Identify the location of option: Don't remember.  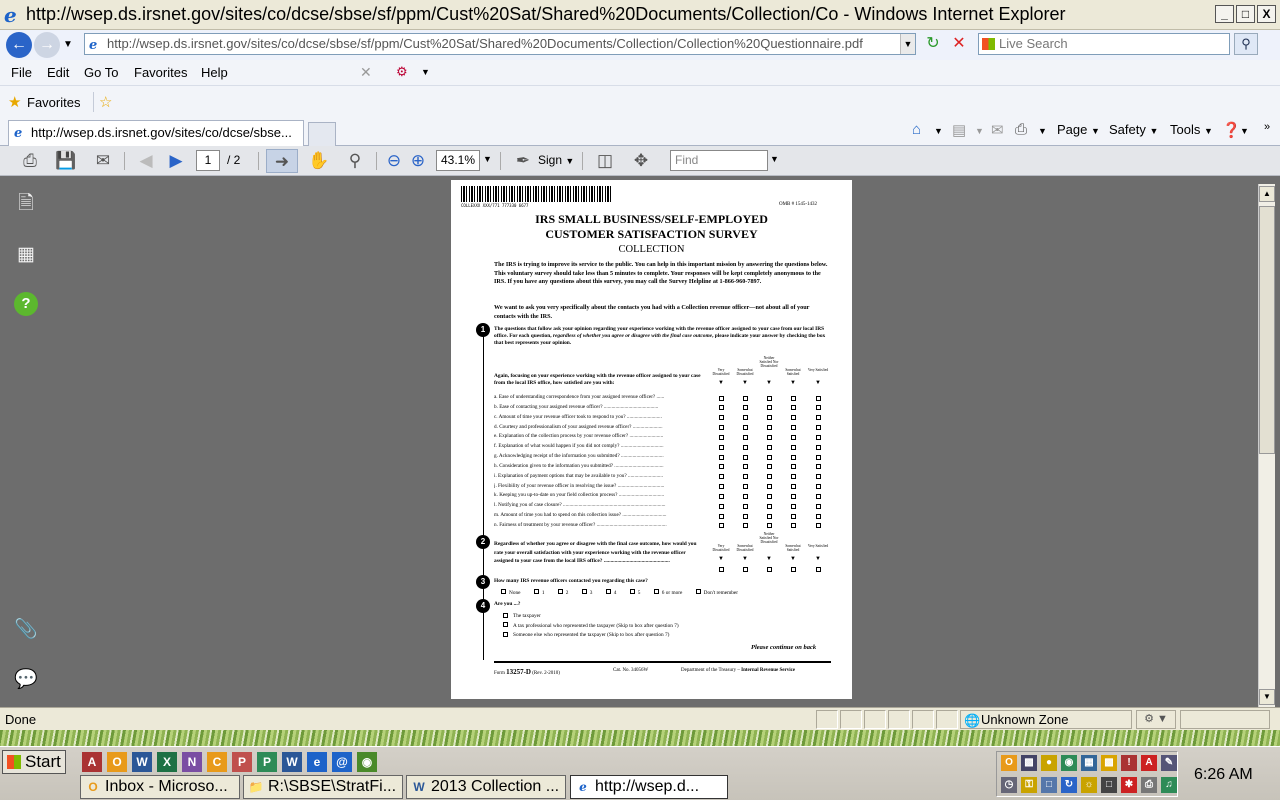
(719, 592).